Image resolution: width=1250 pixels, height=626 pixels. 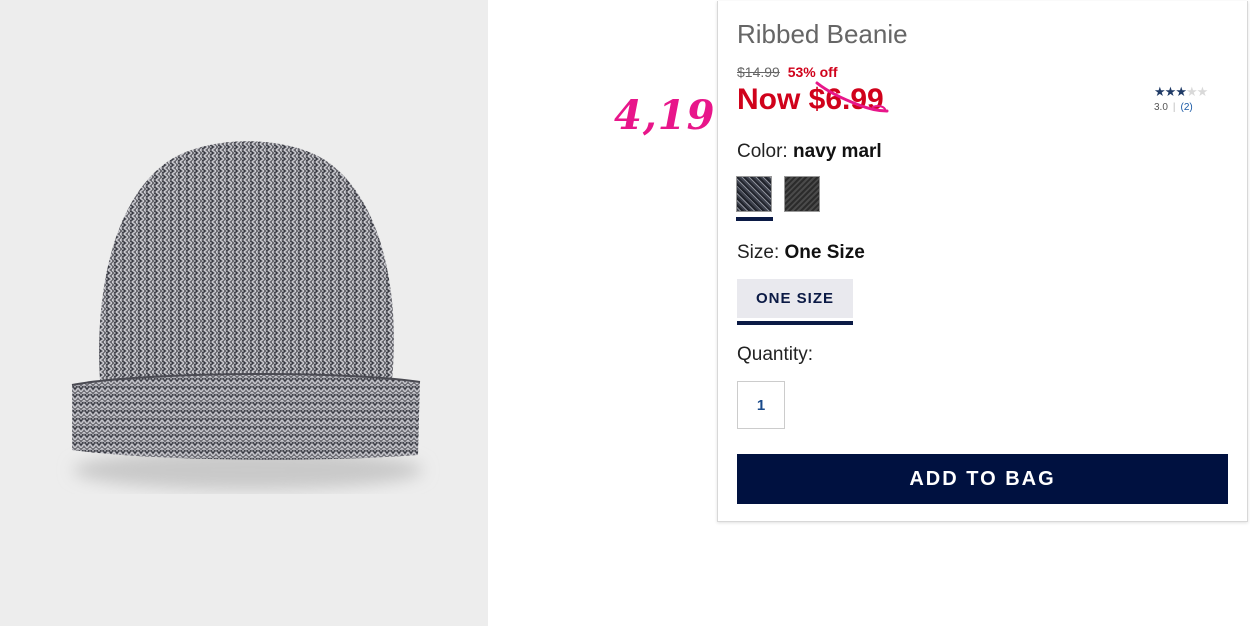 I want to click on size-label: Size: One Size, so click(x=801, y=253).